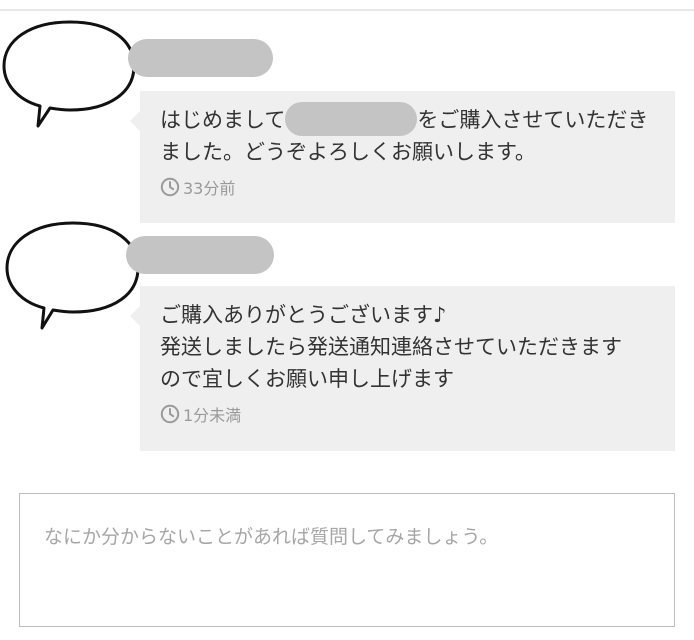  What do you see at coordinates (307, 379) in the screenshot?
I see `message-text-line: ので宜しくお願い申し上げます` at bounding box center [307, 379].